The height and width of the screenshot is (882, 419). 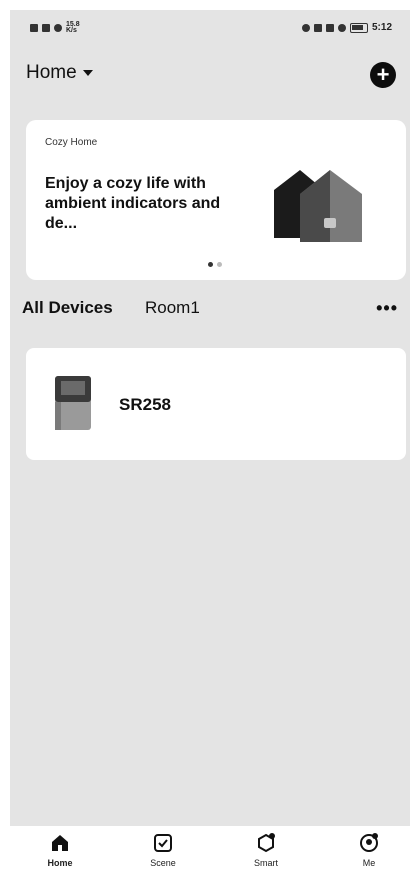 I want to click on signal-icon, so click(x=46, y=28).